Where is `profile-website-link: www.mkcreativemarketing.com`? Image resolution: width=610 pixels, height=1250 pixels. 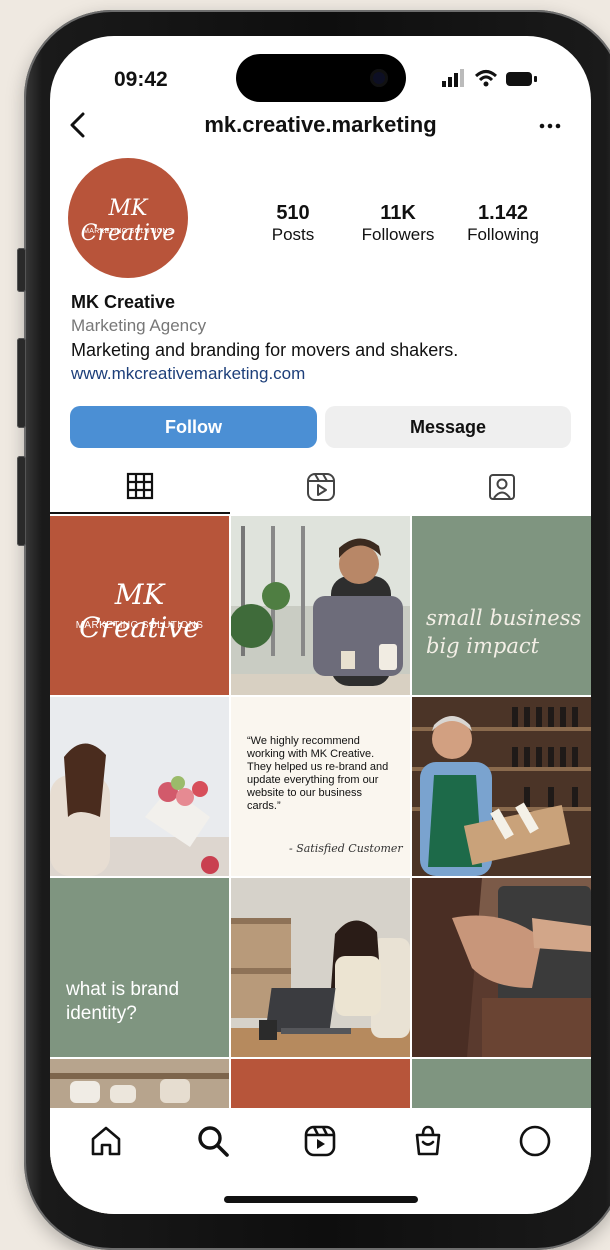
profile-website-link: www.mkcreativemarketing.com is located at coordinates (321, 376).